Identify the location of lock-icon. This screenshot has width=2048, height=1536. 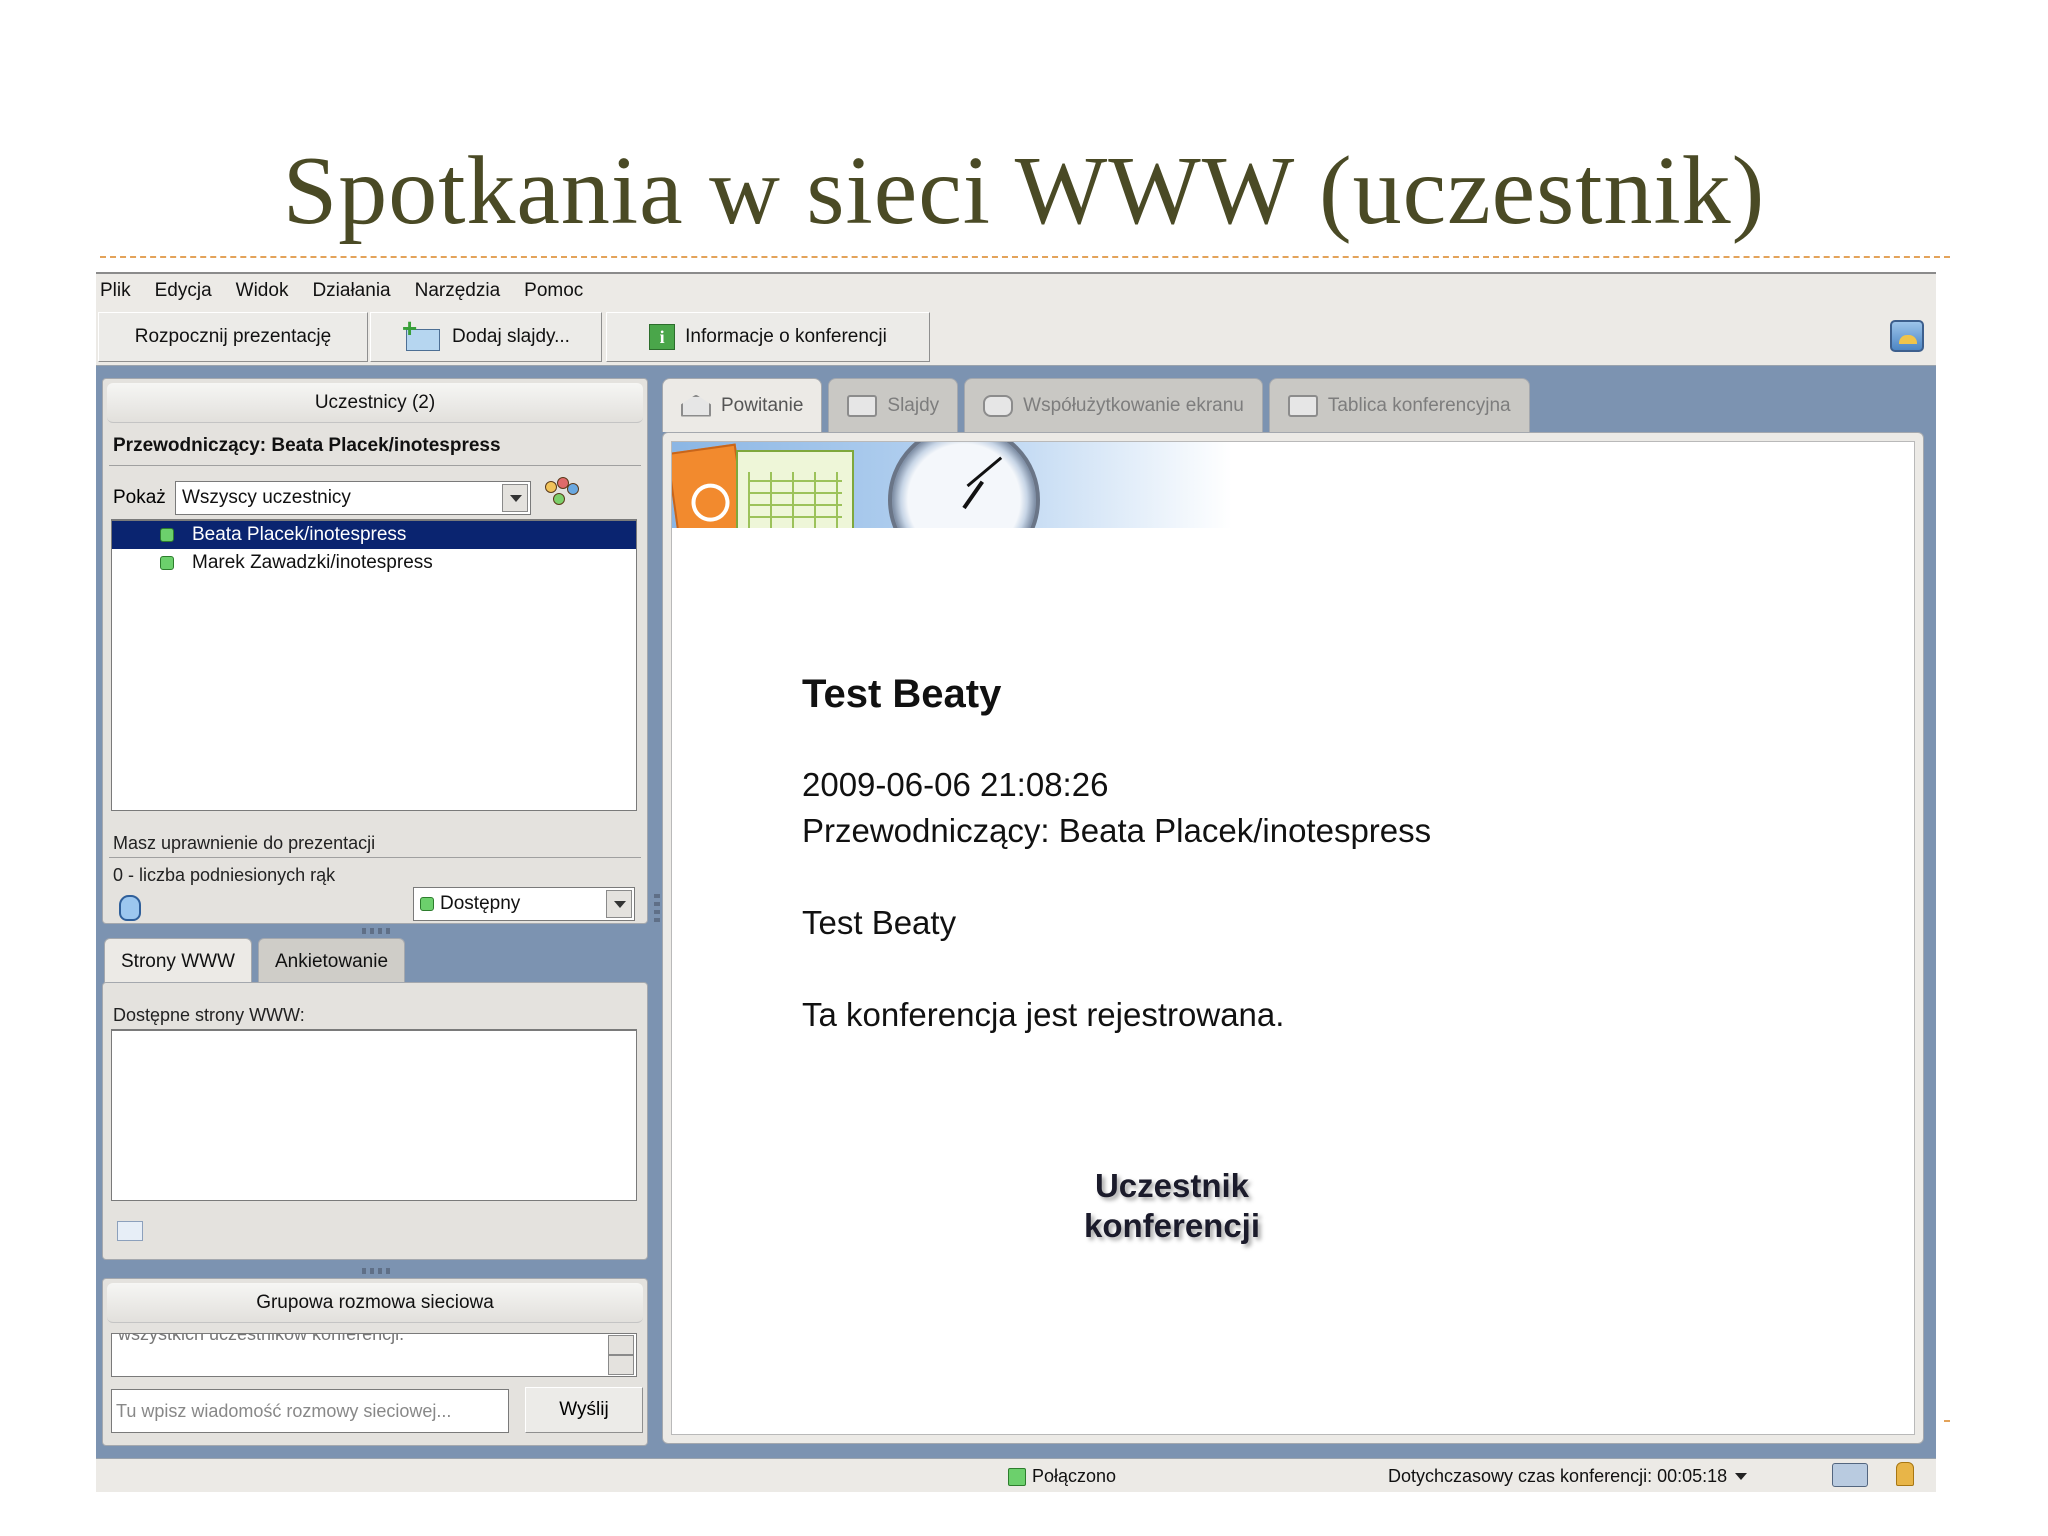
(1905, 1474).